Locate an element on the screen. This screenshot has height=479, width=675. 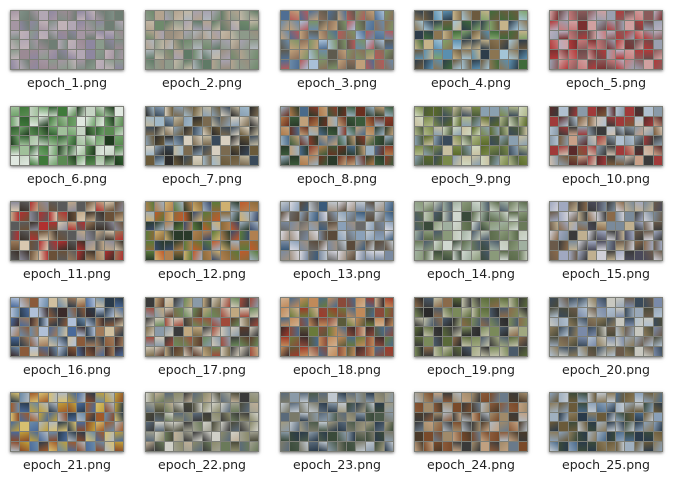
file-name-label: epoch_8.png is located at coordinates (337, 178).